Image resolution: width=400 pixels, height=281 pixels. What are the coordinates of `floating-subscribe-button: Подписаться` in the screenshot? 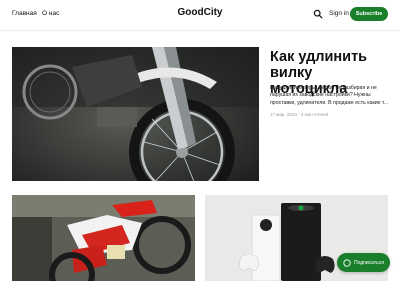 It's located at (363, 262).